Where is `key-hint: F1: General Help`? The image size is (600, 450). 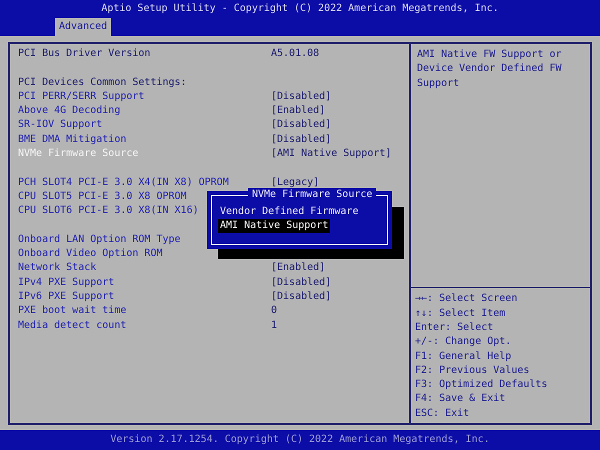 key-hint: F1: General Help is located at coordinates (463, 357).